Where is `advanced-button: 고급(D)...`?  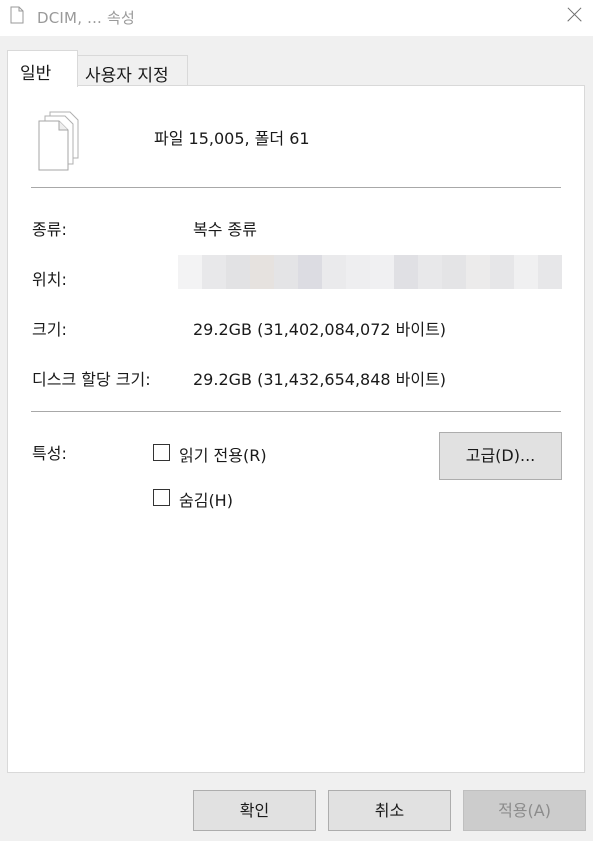
advanced-button: 고급(D)... is located at coordinates (500, 456).